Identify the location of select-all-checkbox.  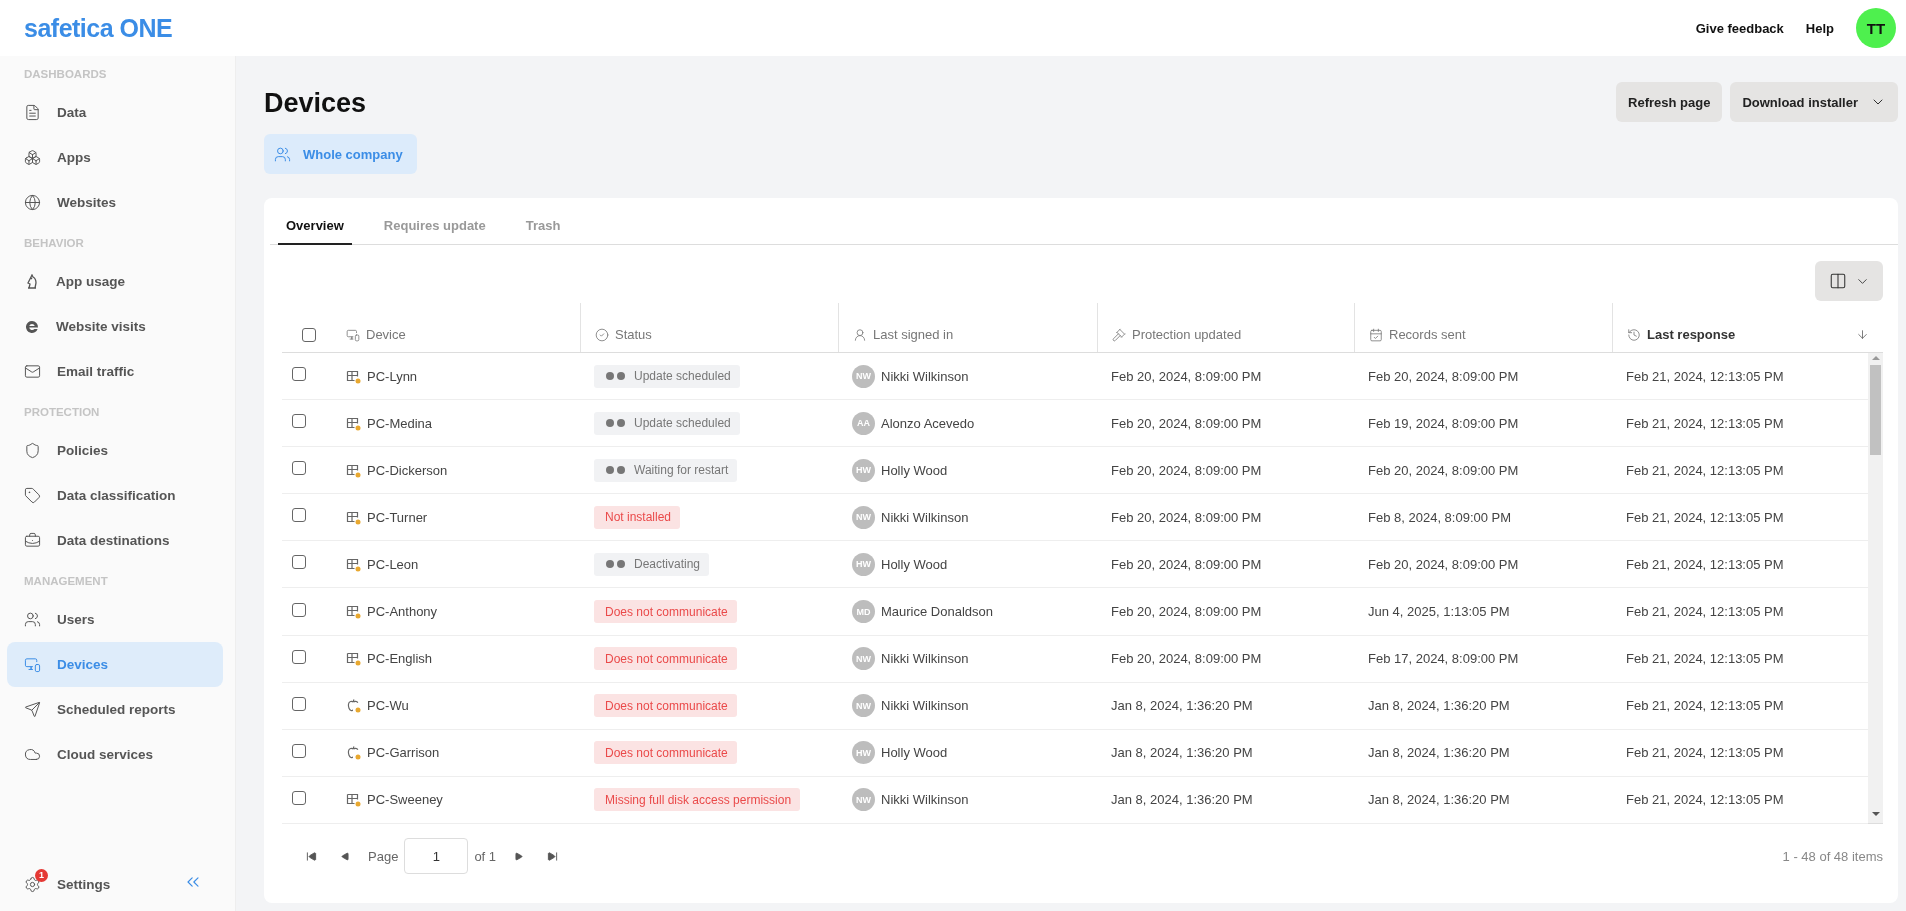
(309, 334).